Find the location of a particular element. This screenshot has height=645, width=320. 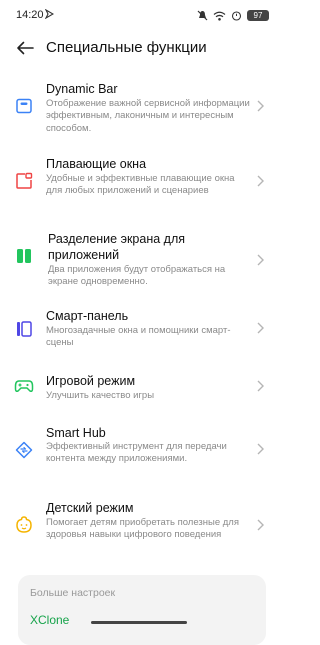

floating-window-icon is located at coordinates (24, 181).